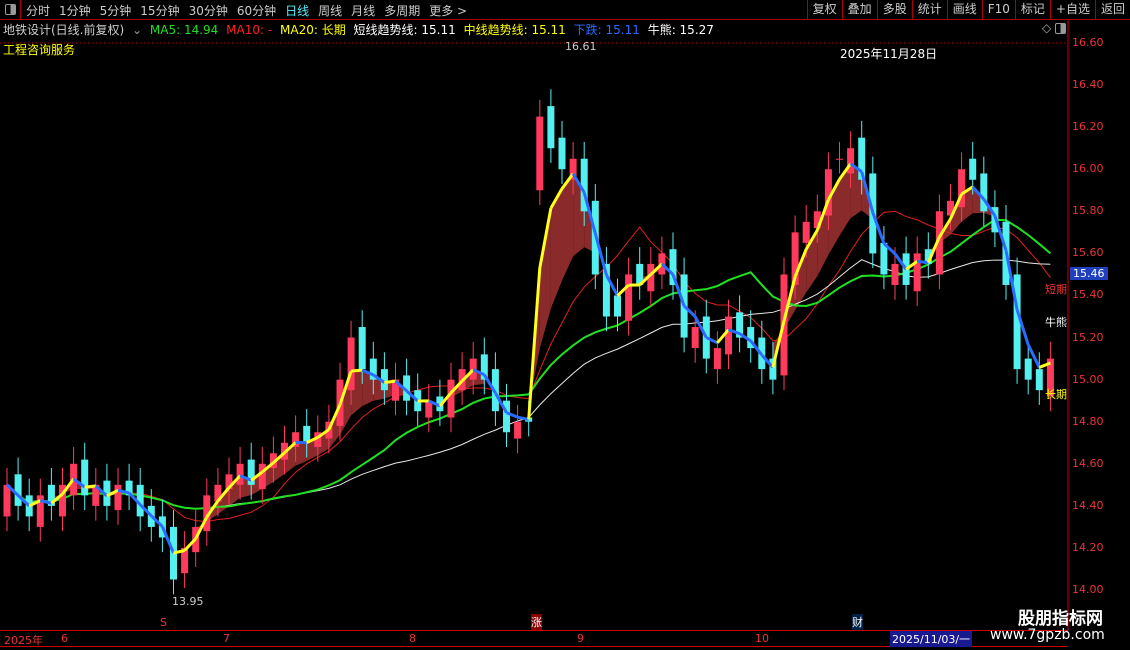  What do you see at coordinates (1088, 85) in the screenshot?
I see `price-tick: 16.40` at bounding box center [1088, 85].